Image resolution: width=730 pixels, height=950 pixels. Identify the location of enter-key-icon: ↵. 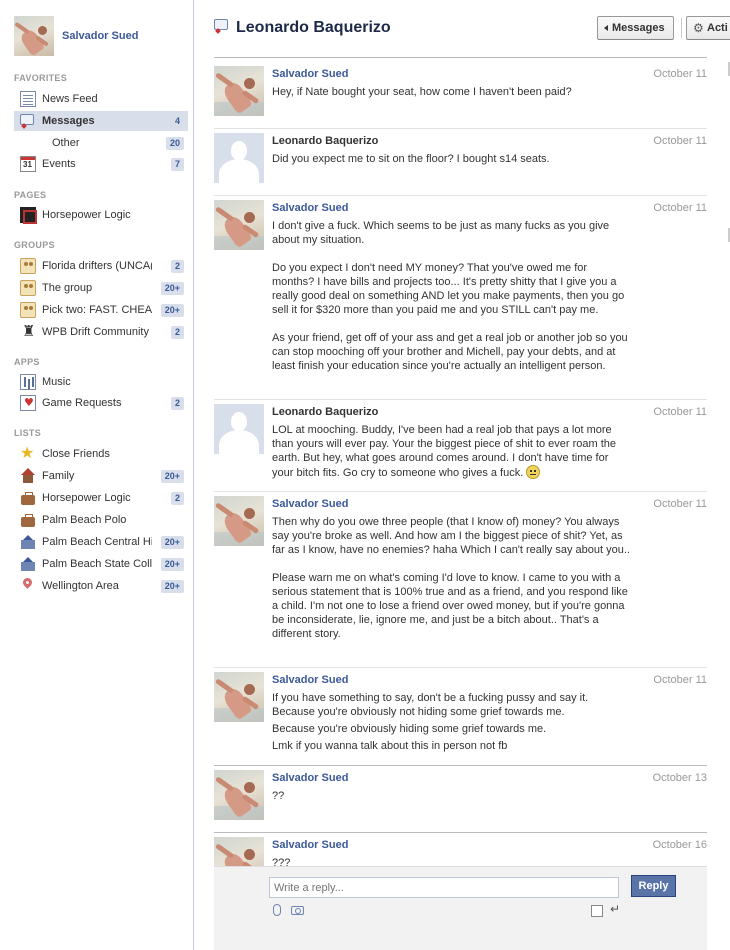
(615, 909).